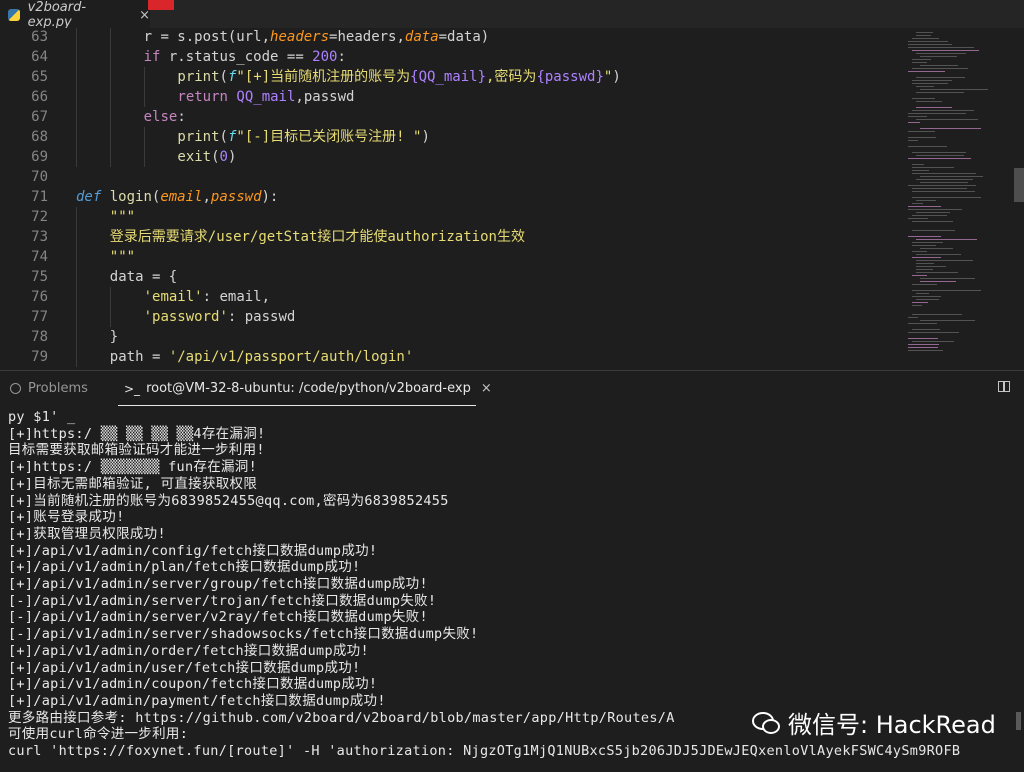 The image size is (1024, 772). What do you see at coordinates (198, 77) in the screenshot?
I see `code-token: print` at bounding box center [198, 77].